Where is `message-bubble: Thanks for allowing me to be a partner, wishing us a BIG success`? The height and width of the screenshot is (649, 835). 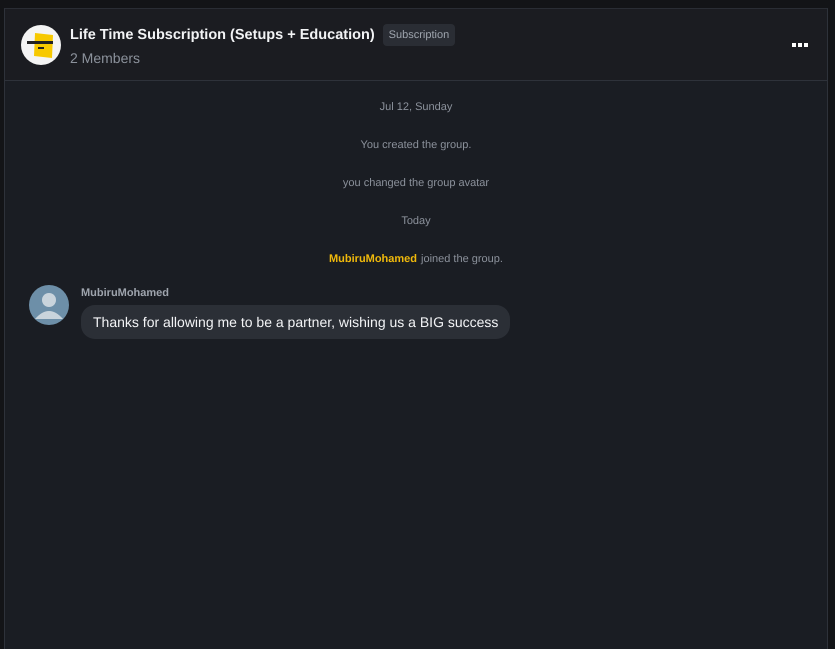
message-bubble: Thanks for allowing me to be a partner, wishing us a BIG success is located at coordinates (295, 322).